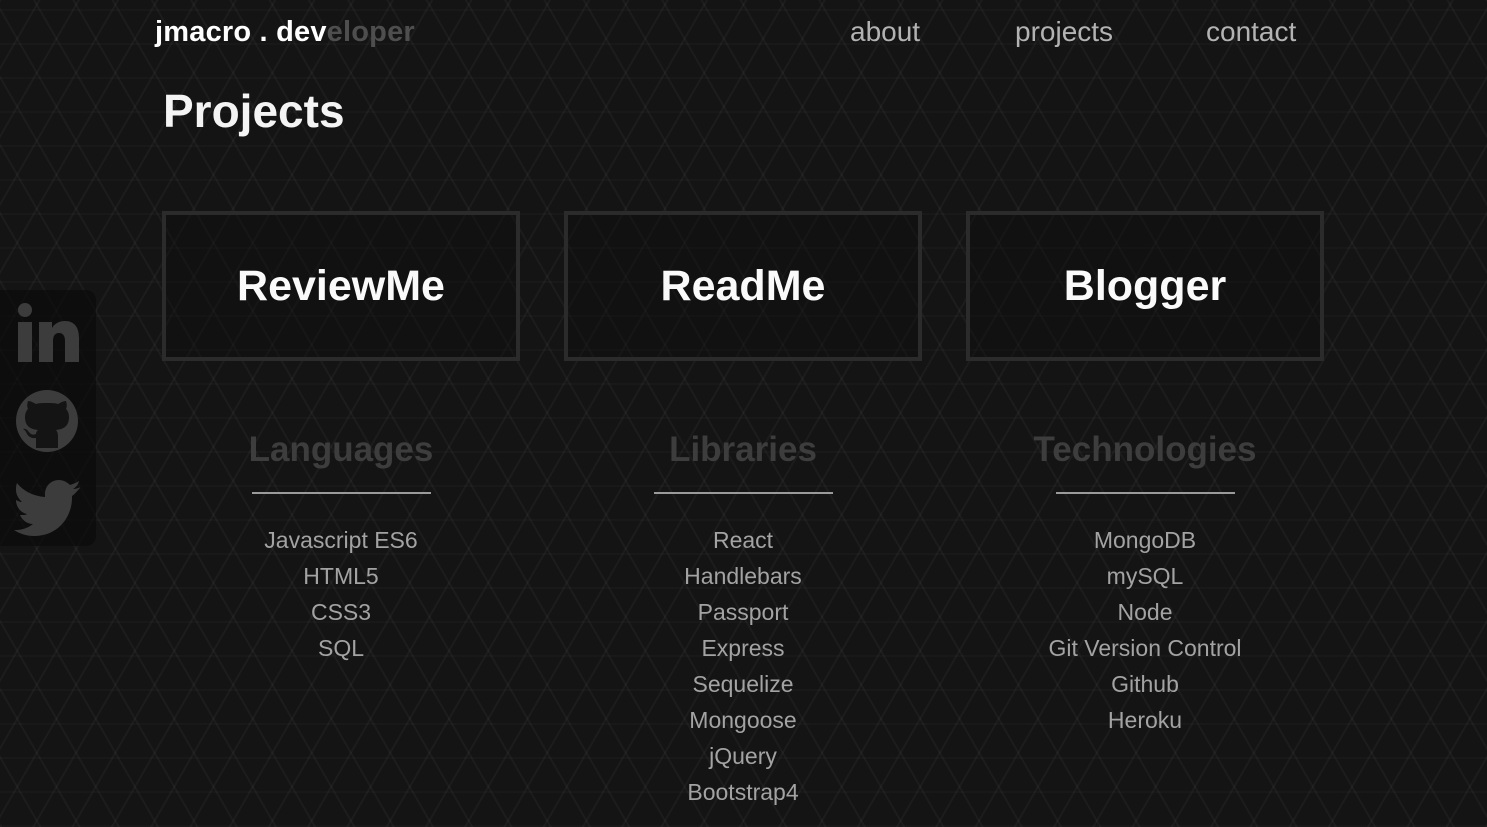  I want to click on skill-item: SQL, so click(341, 648).